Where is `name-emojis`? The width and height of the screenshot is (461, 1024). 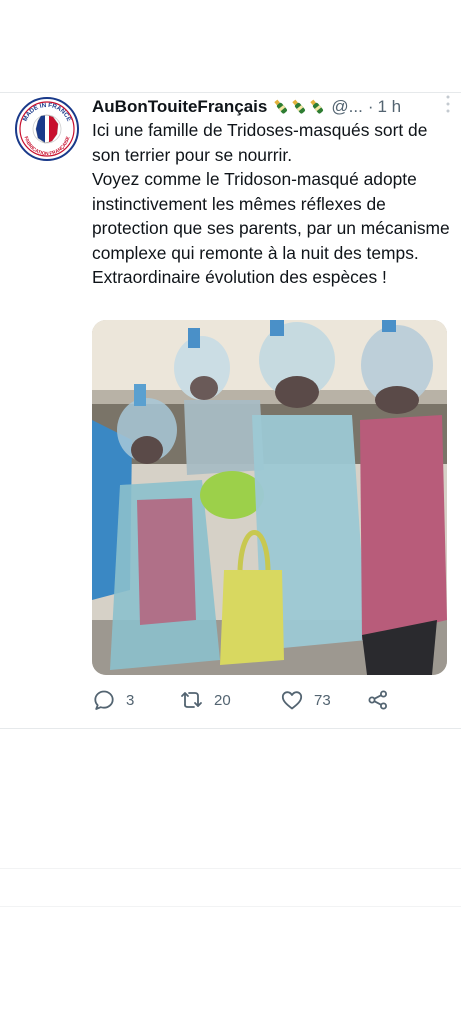 name-emojis is located at coordinates (299, 107).